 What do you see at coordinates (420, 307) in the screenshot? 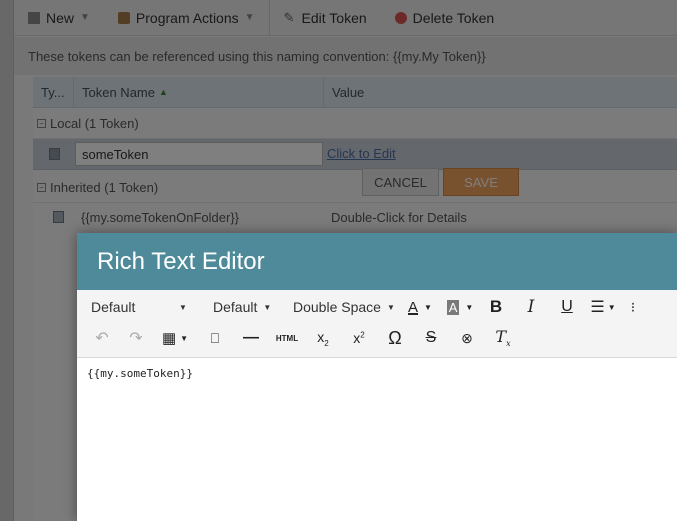
I see `font-color-button: A ▼` at bounding box center [420, 307].